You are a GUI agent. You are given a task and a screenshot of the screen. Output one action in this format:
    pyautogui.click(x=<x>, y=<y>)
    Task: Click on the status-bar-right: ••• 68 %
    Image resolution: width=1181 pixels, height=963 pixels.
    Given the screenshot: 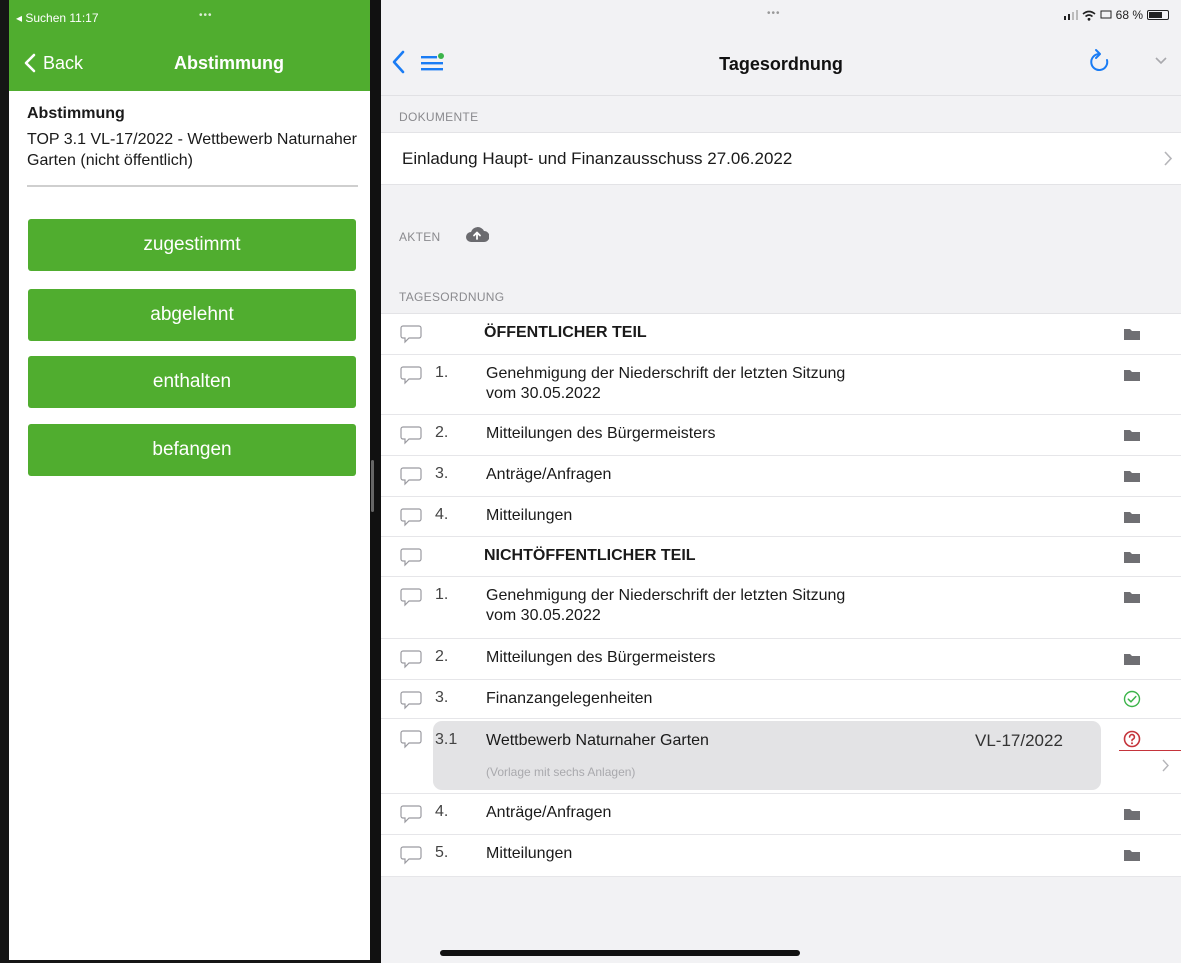 What is the action you would take?
    pyautogui.click(x=781, y=15)
    